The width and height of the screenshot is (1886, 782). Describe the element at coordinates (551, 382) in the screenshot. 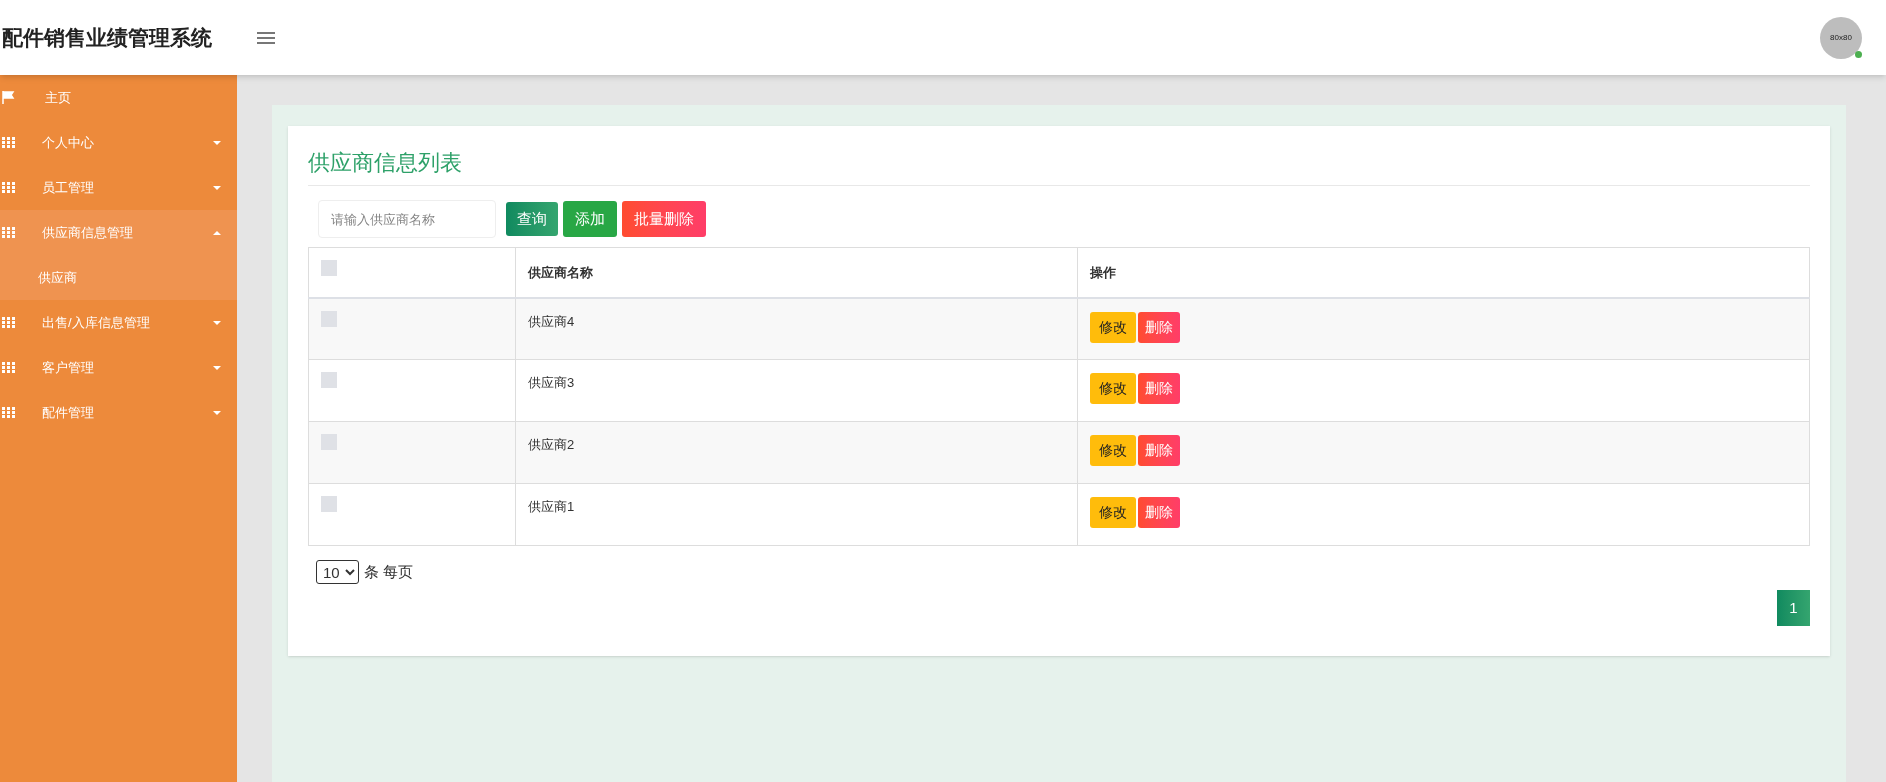

I see `table-cell: 供应商3` at that location.